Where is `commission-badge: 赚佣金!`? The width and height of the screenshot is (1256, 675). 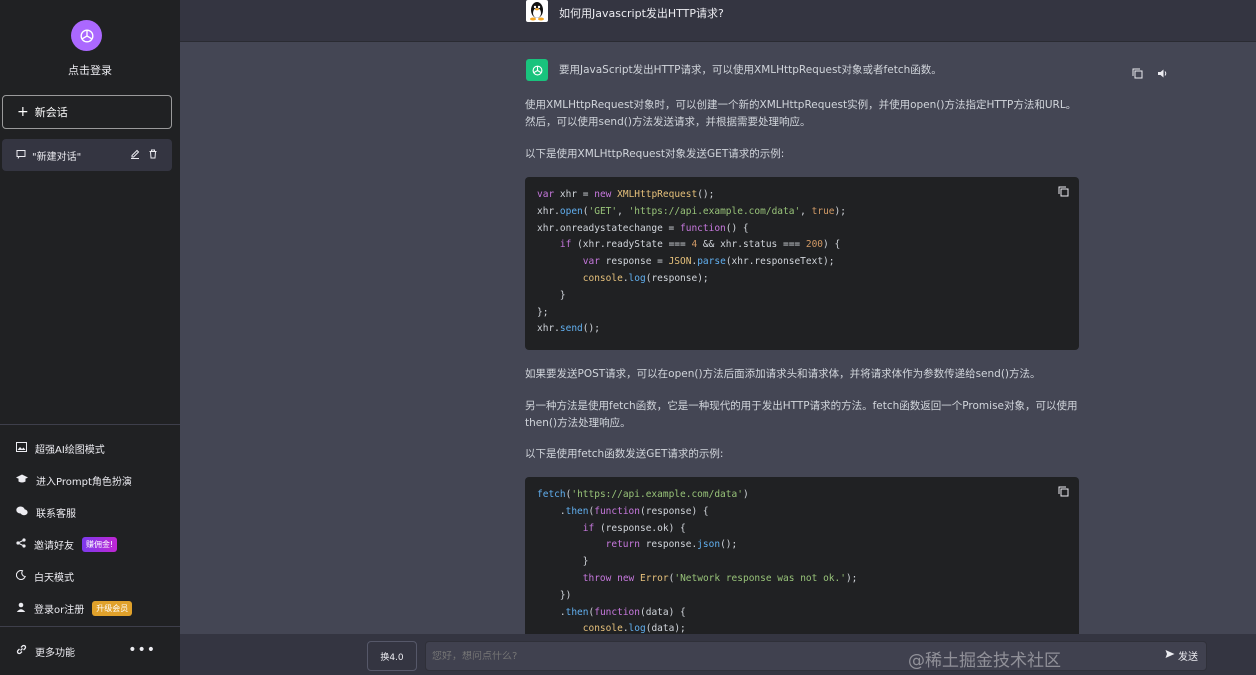
commission-badge: 赚佣金! is located at coordinates (100, 544).